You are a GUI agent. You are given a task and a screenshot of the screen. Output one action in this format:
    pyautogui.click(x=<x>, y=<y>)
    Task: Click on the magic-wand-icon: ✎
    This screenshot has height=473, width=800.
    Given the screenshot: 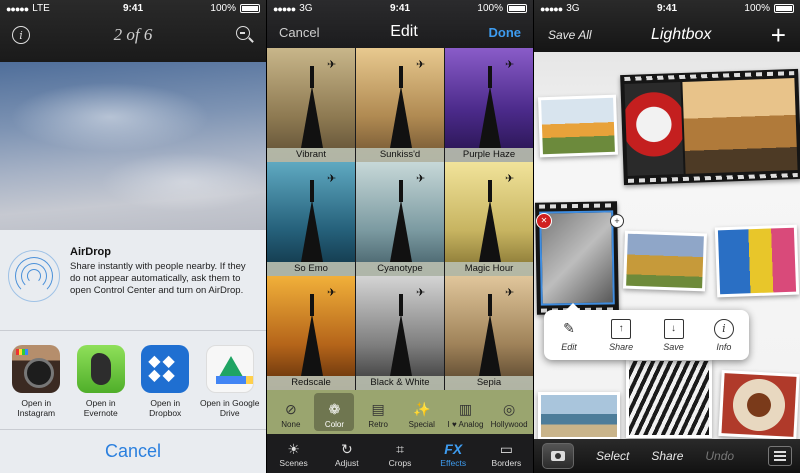 What is the action you would take?
    pyautogui.click(x=569, y=328)
    